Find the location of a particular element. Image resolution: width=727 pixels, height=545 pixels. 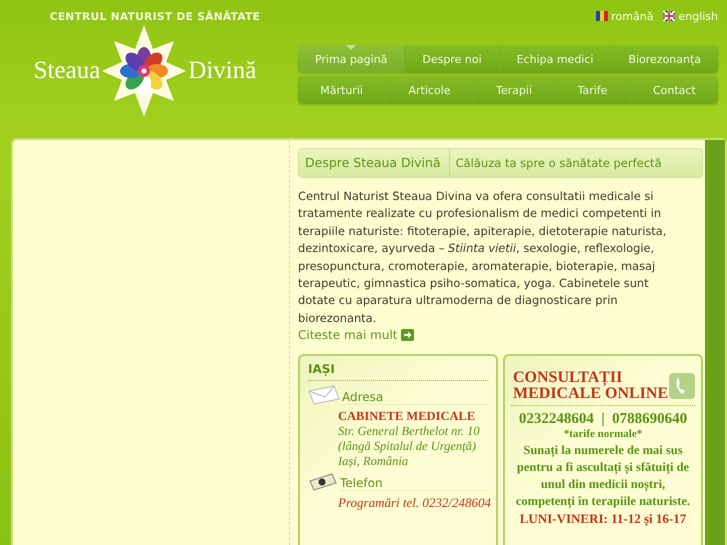

nav-tab: Biorezonanța is located at coordinates (664, 59).